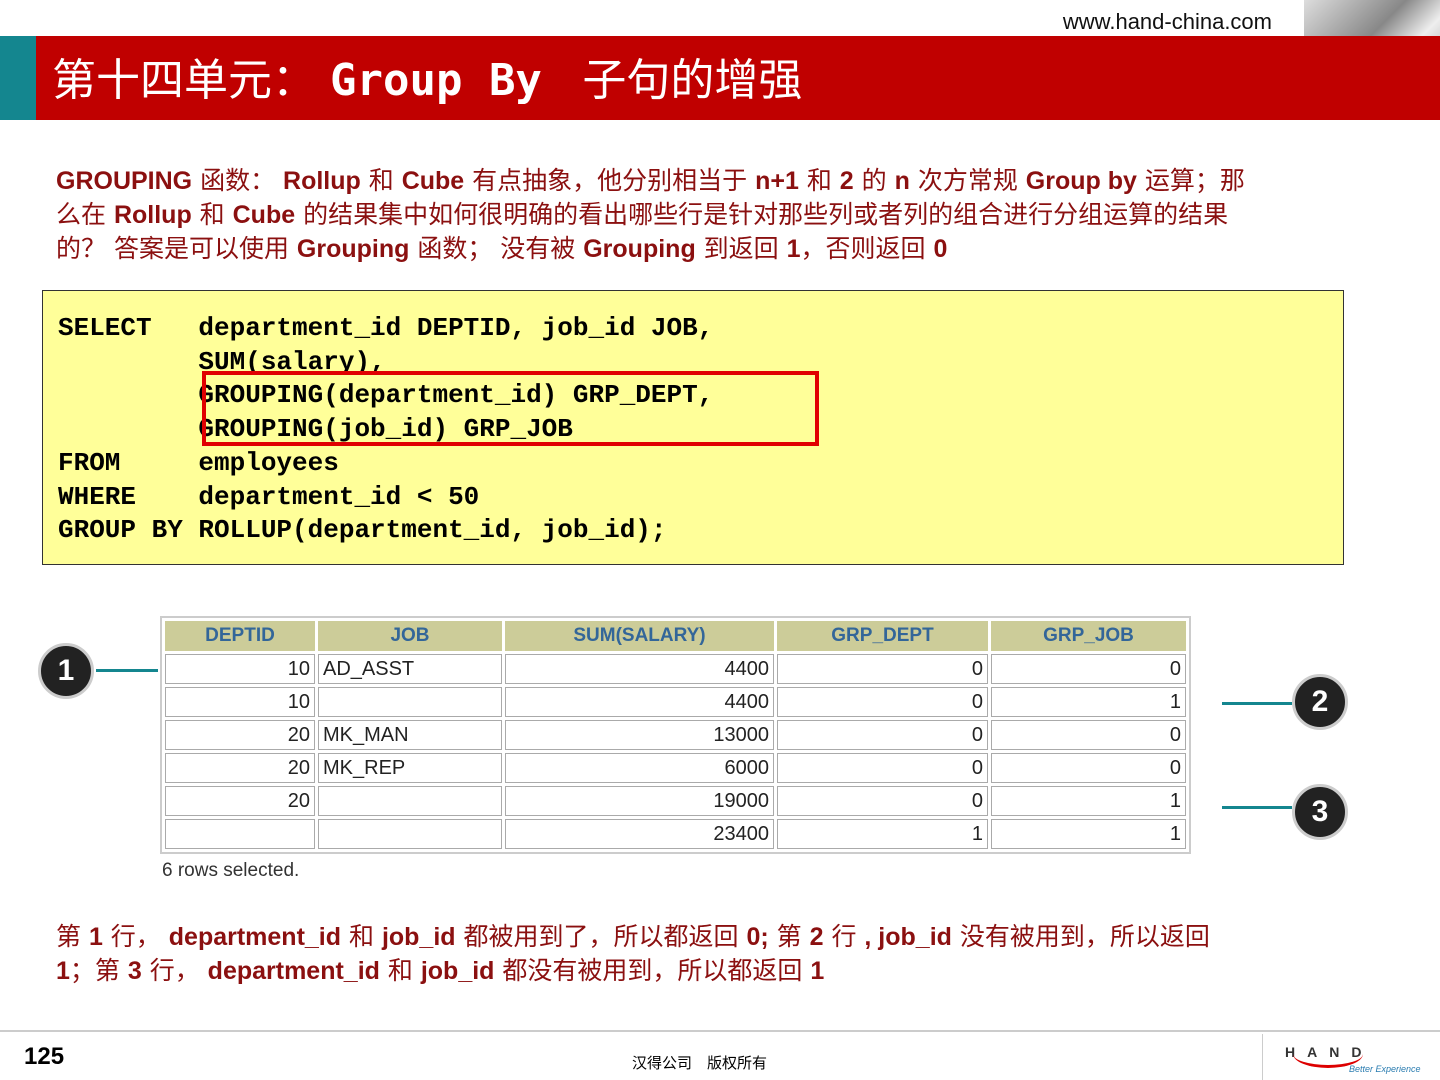 The width and height of the screenshot is (1440, 1080). Describe the element at coordinates (124, 181) in the screenshot. I see `text-segment: GROUPING` at that location.